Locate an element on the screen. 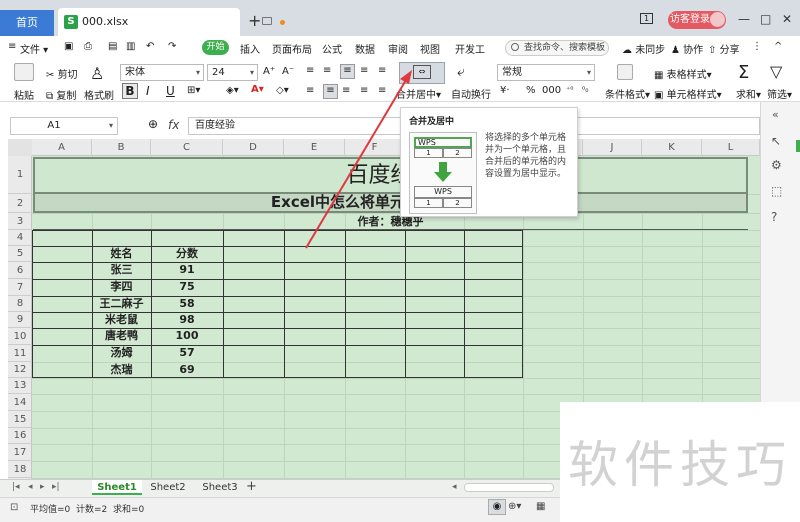 The width and height of the screenshot is (800, 522). sheet-tab-2: Sheet2 is located at coordinates (168, 487).